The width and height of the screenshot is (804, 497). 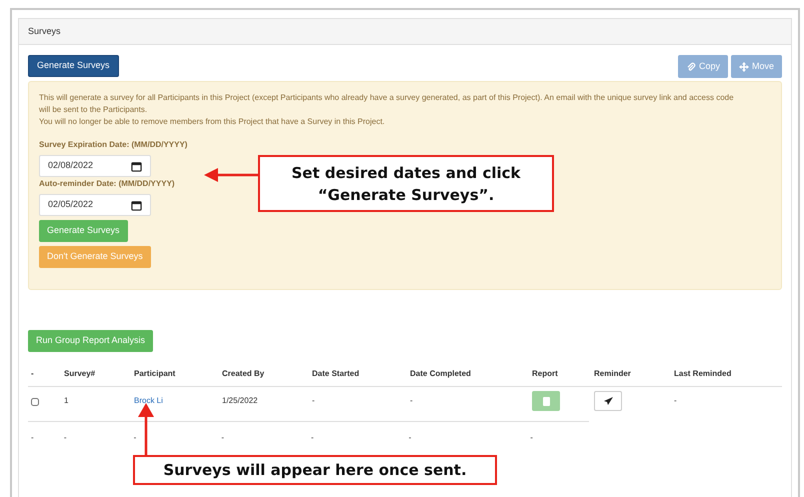 I want to click on column-header: Date Completed, so click(x=440, y=374).